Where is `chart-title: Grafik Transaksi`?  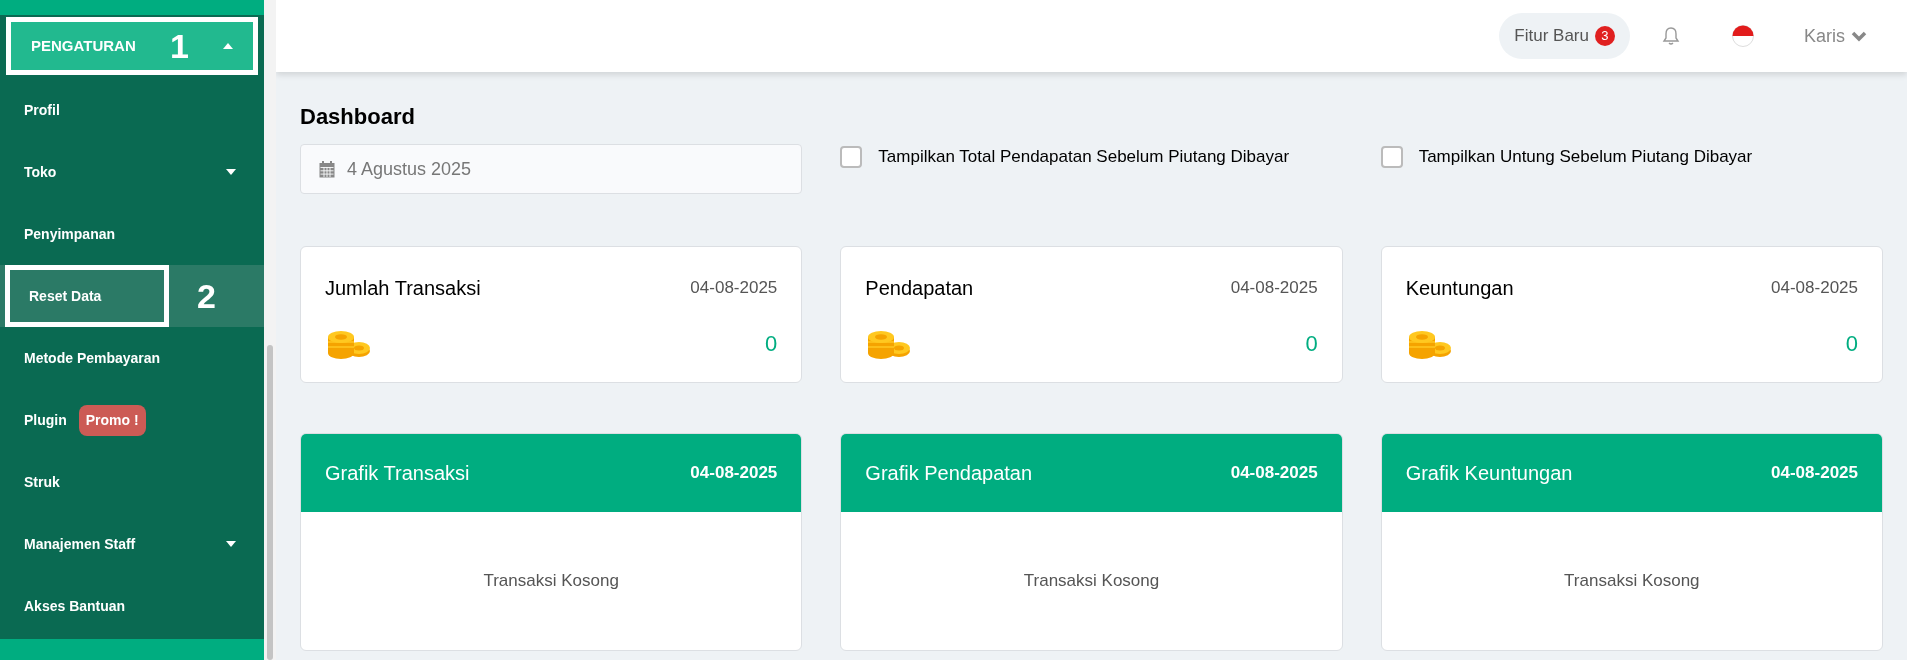 chart-title: Grafik Transaksi is located at coordinates (397, 473).